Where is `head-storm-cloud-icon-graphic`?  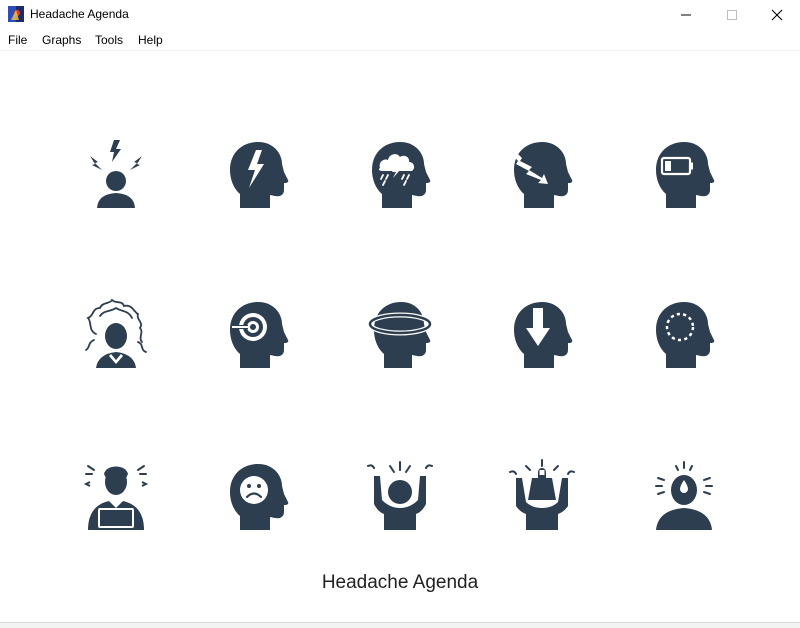 head-storm-cloud-icon-graphic is located at coordinates (401, 175).